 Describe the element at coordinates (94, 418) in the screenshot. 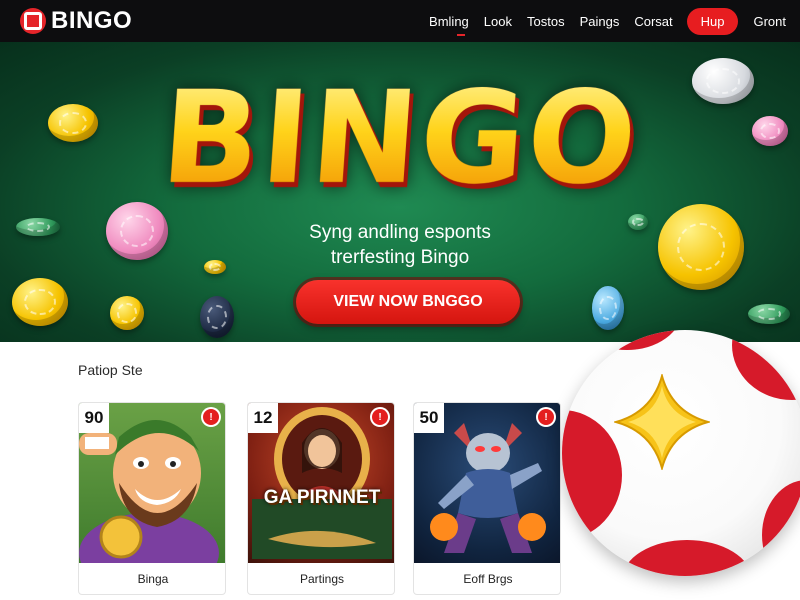

I see `card-number: 90` at that location.